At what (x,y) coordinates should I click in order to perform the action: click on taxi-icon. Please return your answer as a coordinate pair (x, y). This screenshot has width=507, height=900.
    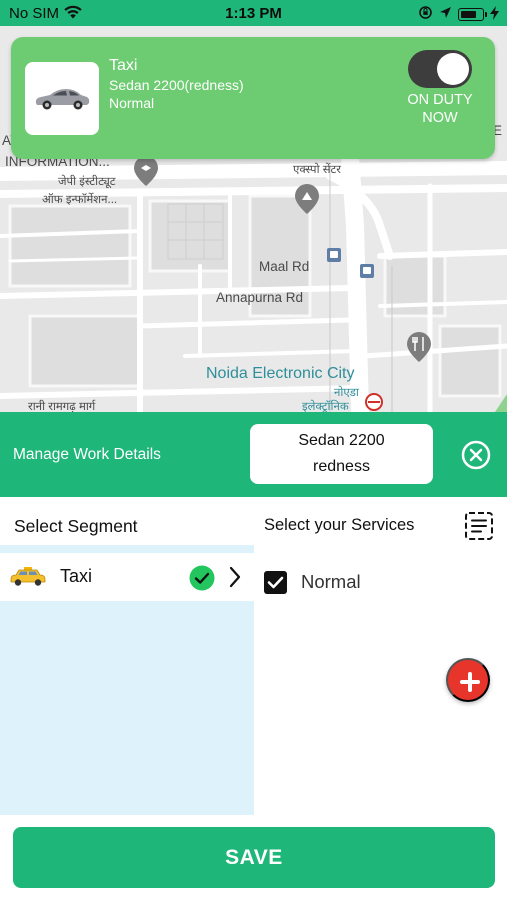
    Looking at the image, I should click on (28, 579).